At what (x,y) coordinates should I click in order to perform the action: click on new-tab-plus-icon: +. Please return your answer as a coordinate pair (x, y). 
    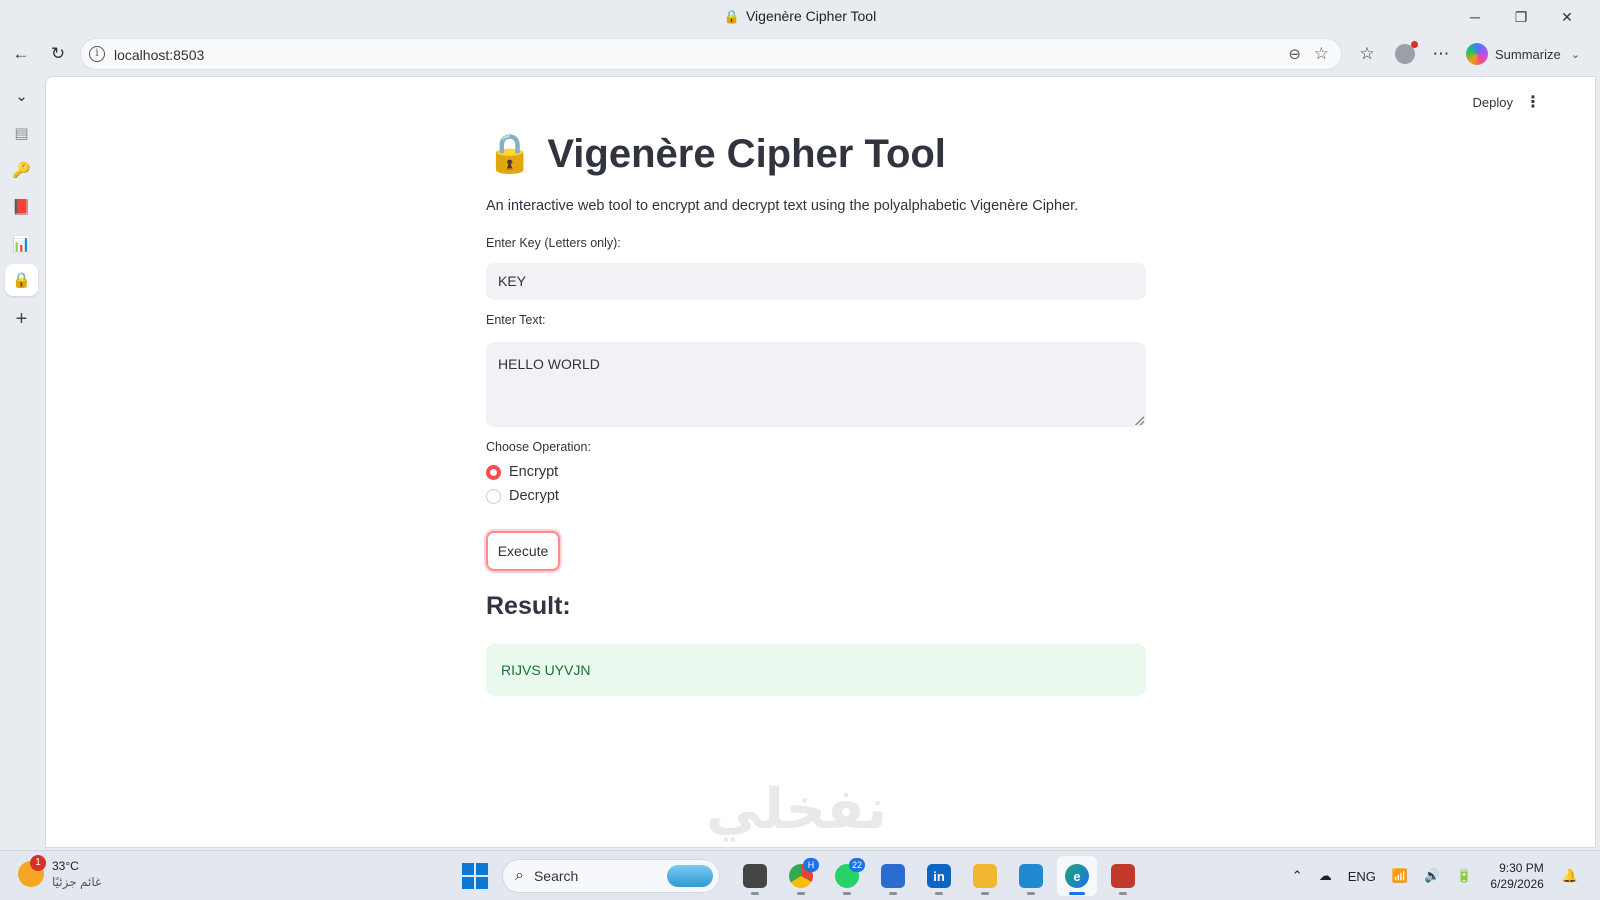
    Looking at the image, I should click on (21, 319).